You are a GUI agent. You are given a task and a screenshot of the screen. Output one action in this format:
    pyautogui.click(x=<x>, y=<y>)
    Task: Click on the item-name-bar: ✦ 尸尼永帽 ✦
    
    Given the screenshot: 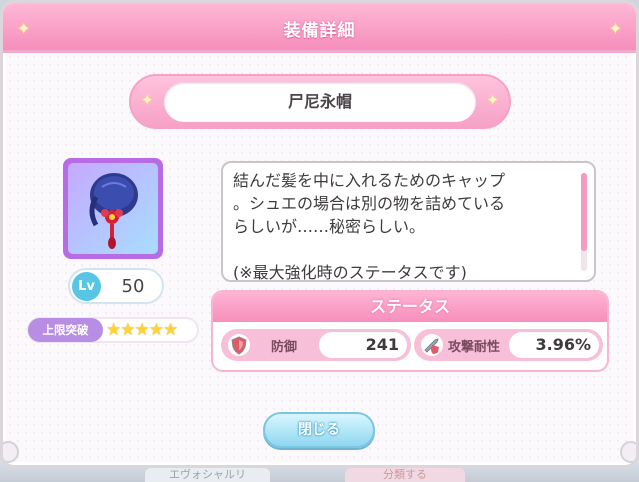 What is the action you would take?
    pyautogui.click(x=320, y=101)
    